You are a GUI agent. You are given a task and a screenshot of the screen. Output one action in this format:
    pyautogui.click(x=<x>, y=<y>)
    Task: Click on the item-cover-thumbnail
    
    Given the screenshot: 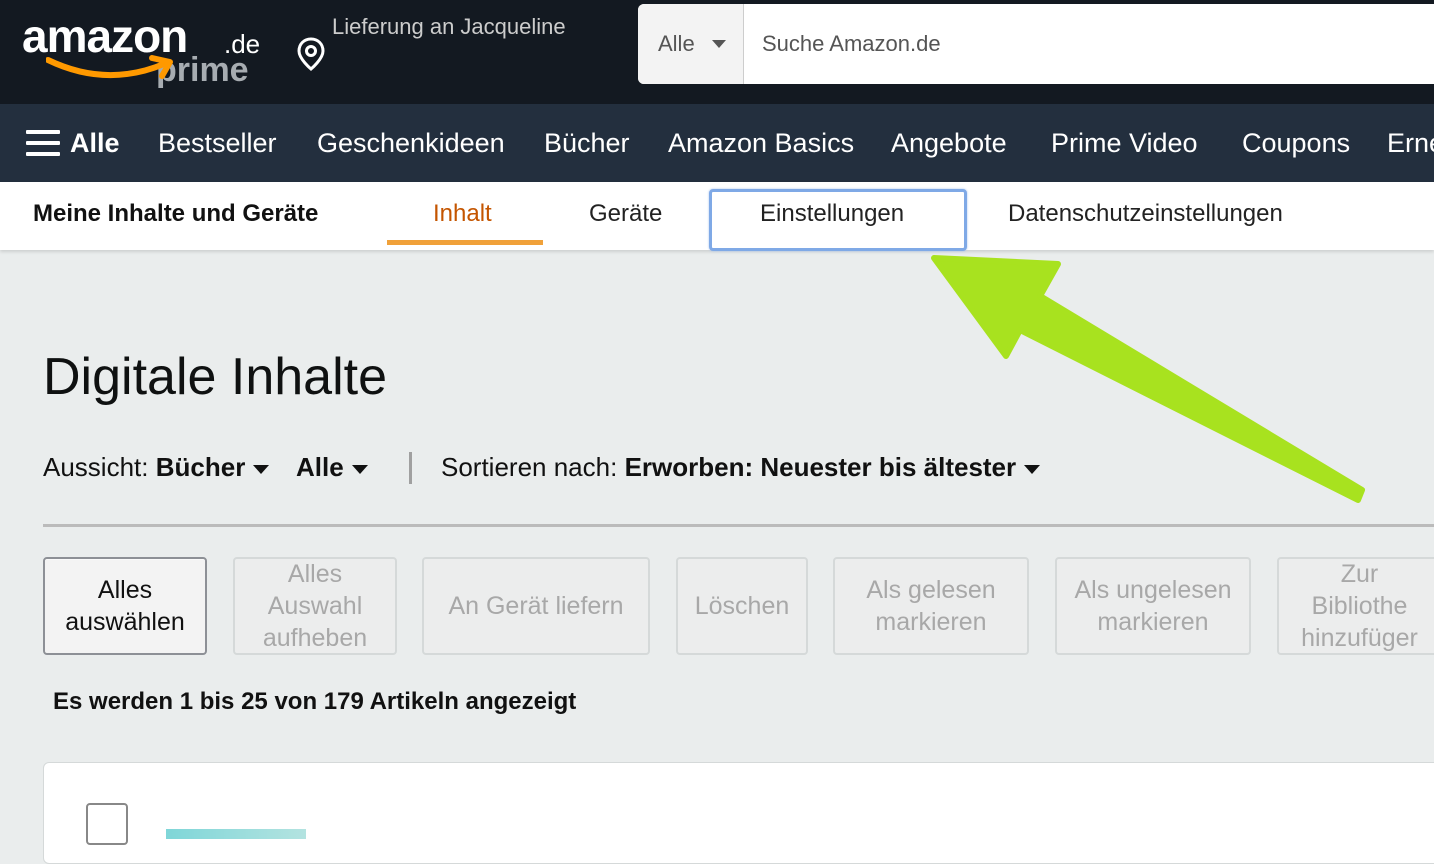 What is the action you would take?
    pyautogui.click(x=236, y=834)
    